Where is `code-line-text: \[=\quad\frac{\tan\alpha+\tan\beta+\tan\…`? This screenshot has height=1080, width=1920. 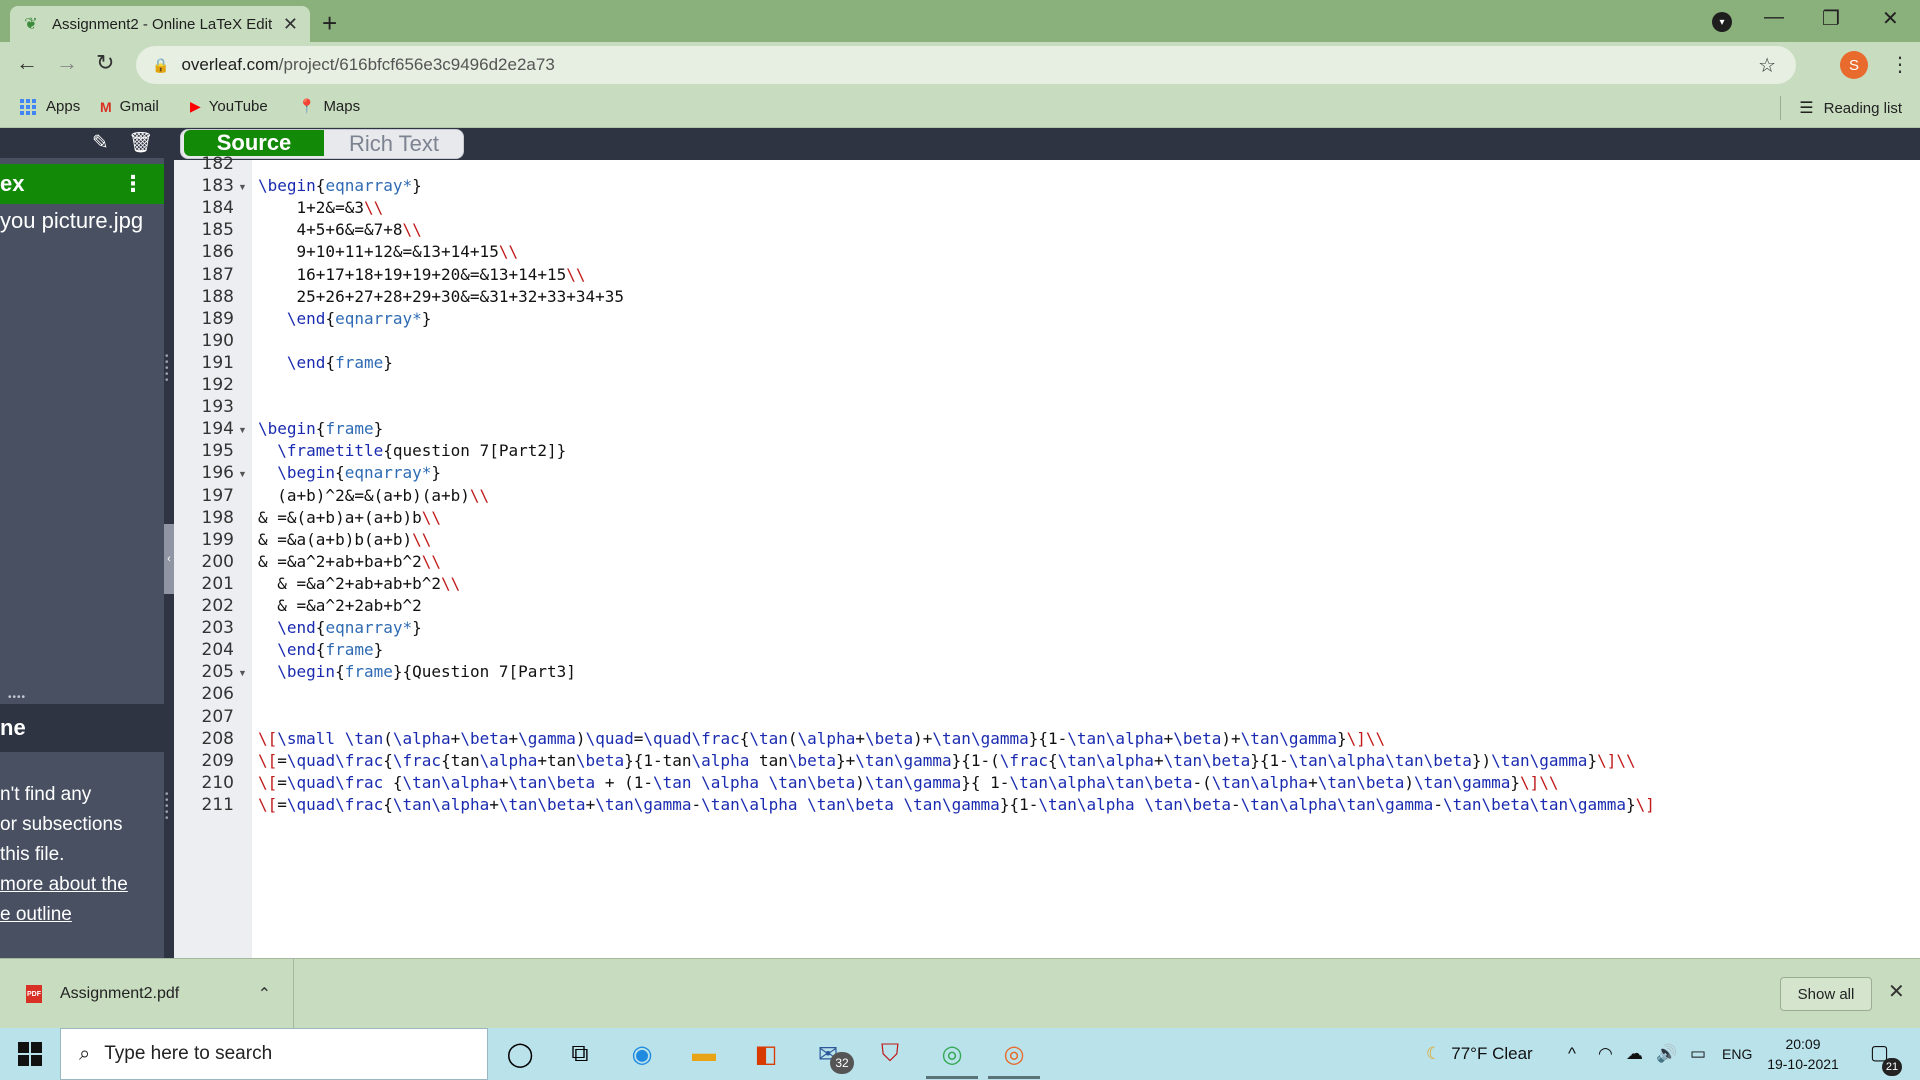
code-line-text: \[=\quad\frac{\tan\alpha+\tan\beta+\tan\… is located at coordinates (956, 804).